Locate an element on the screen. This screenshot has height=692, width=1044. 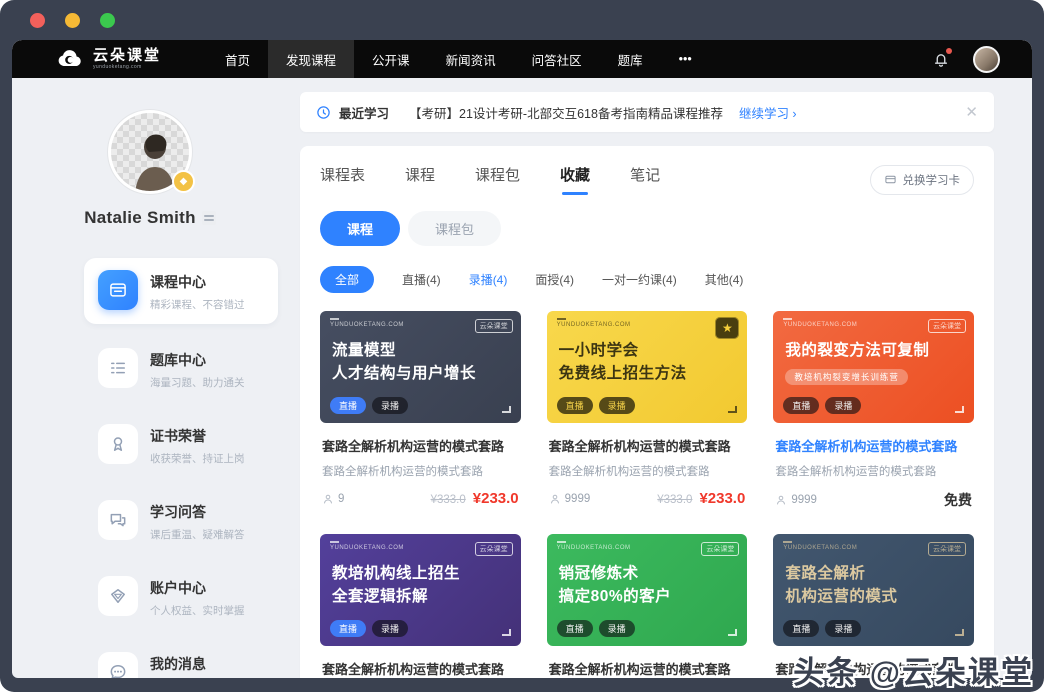
cover-title-line: 套路全解析 is located at coordinates (825, 573).